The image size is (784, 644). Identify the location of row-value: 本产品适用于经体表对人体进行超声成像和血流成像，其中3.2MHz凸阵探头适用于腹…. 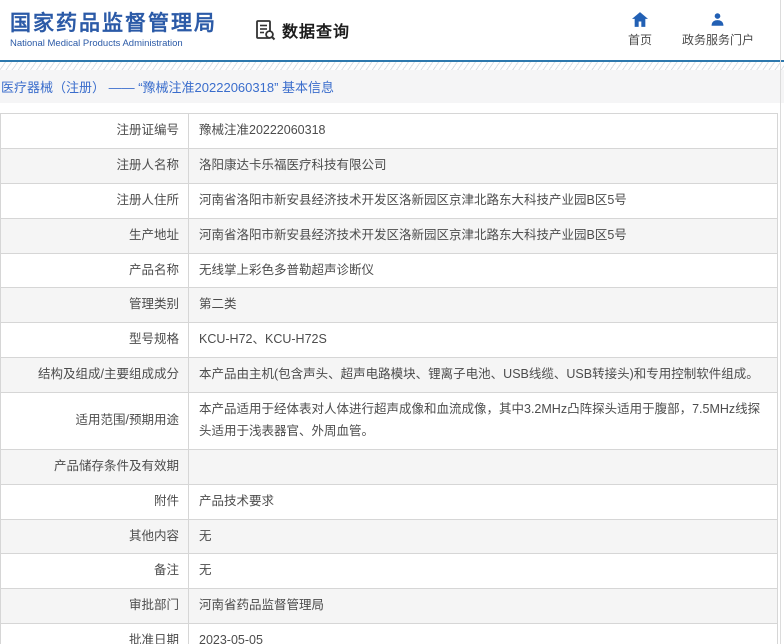
(483, 421).